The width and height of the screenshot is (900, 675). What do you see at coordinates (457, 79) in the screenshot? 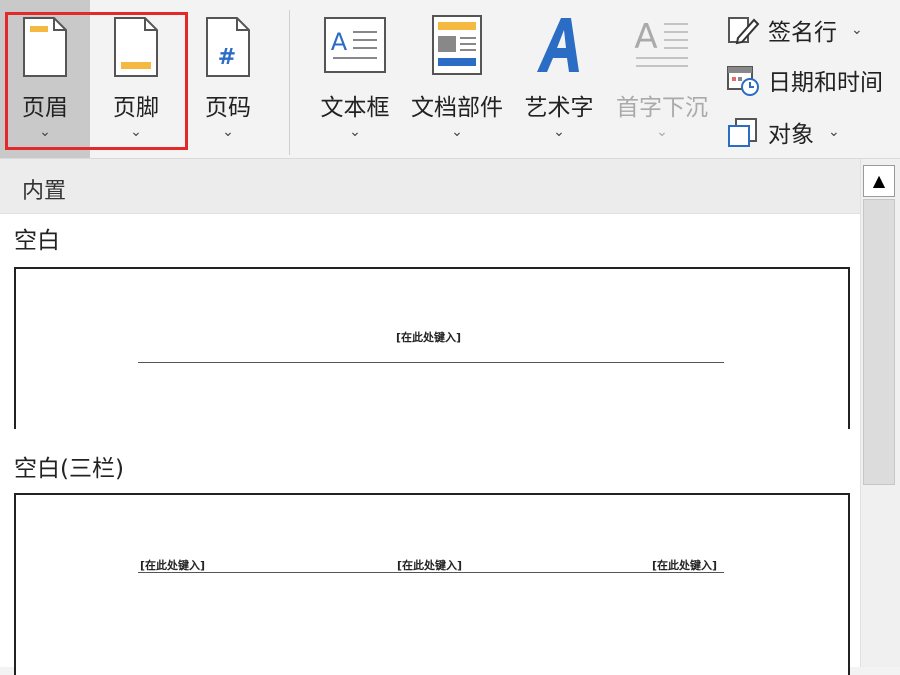
I see `quick-parts-button: 文档部件 ⌄` at bounding box center [457, 79].